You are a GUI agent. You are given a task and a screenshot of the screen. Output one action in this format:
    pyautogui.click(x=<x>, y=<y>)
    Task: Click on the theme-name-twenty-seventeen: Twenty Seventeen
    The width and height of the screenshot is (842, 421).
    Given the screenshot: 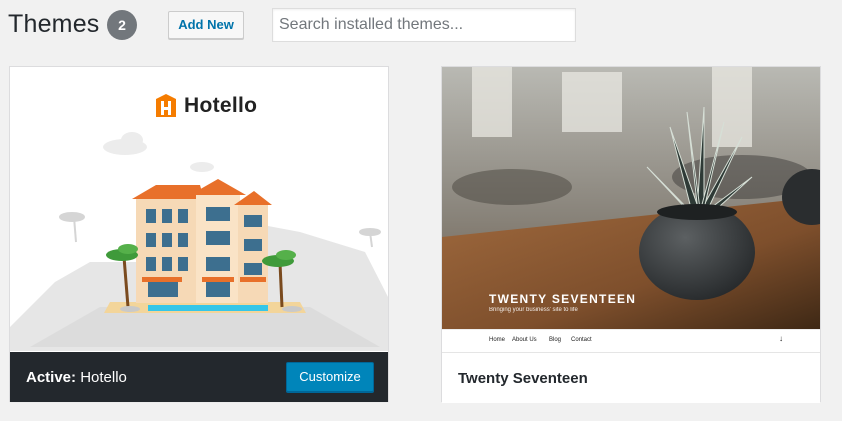 What is the action you would take?
    pyautogui.click(x=523, y=378)
    